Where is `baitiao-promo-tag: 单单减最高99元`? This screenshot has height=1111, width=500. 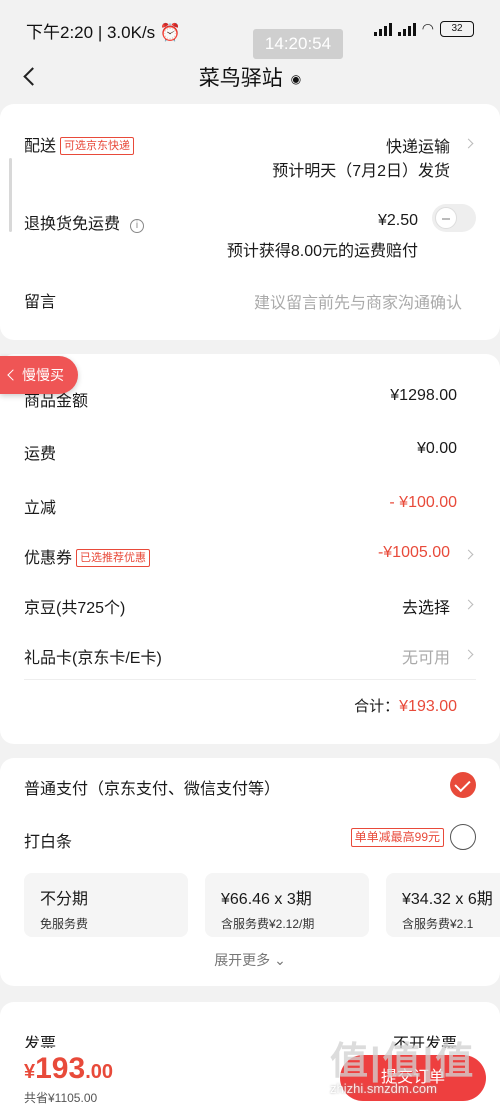 baitiao-promo-tag: 单单减最高99元 is located at coordinates (397, 837).